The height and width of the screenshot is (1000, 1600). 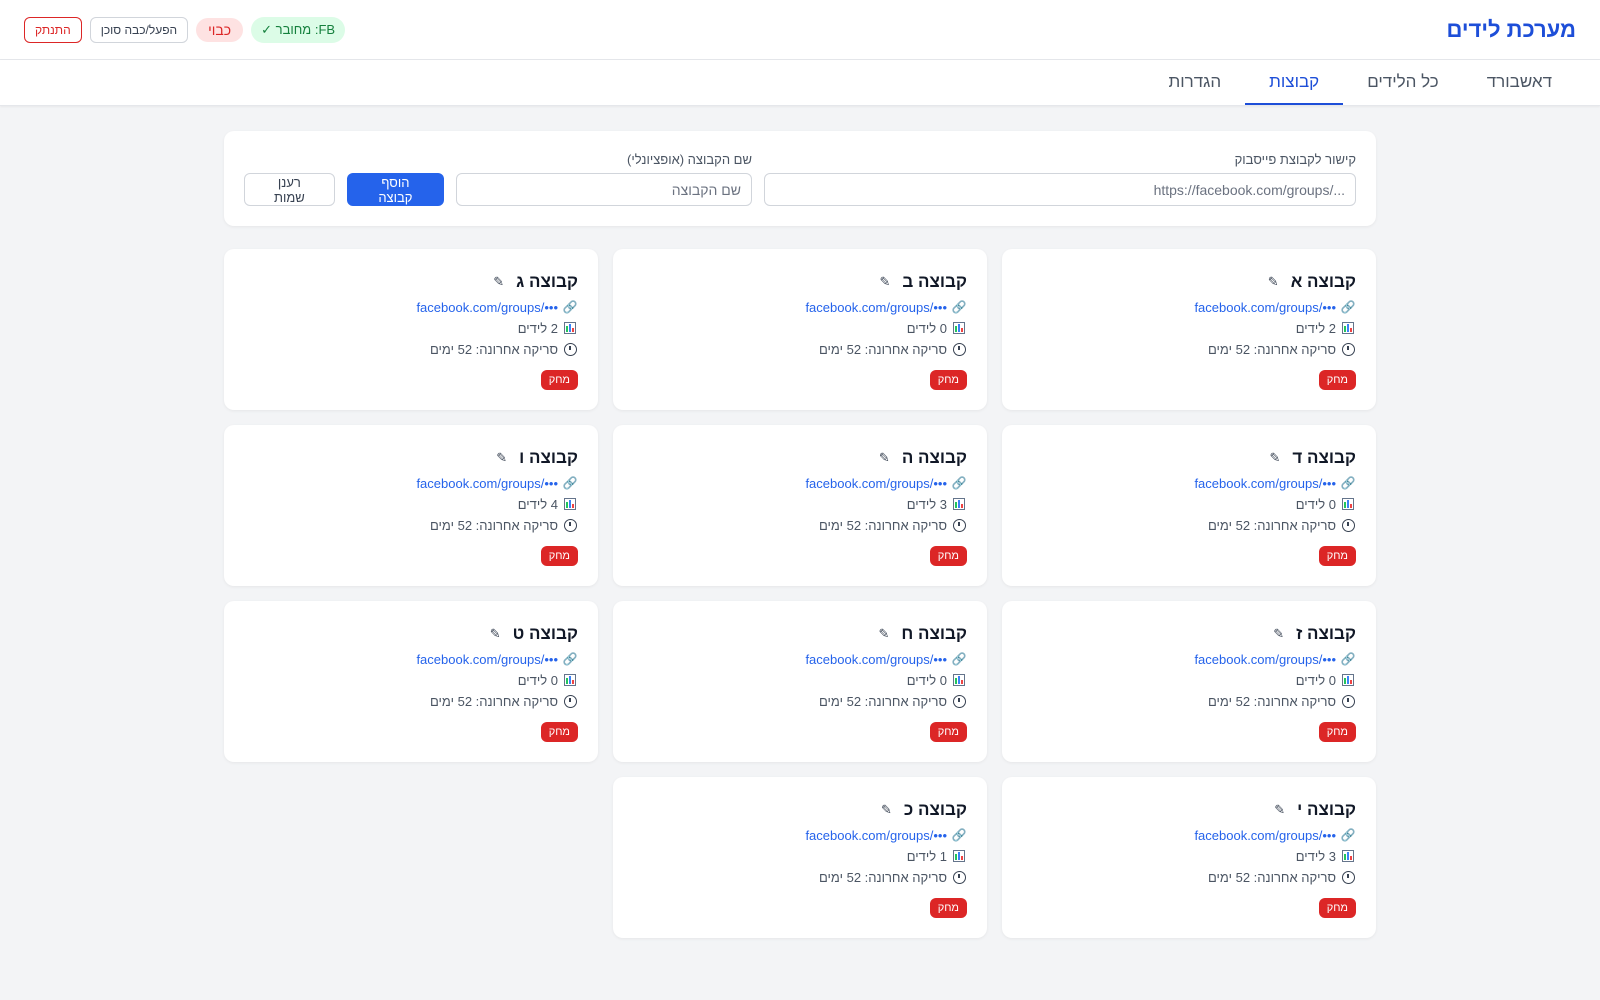 What do you see at coordinates (1295, 159) in the screenshot?
I see `url-label: קישור לקבוצת פייסבוק` at bounding box center [1295, 159].